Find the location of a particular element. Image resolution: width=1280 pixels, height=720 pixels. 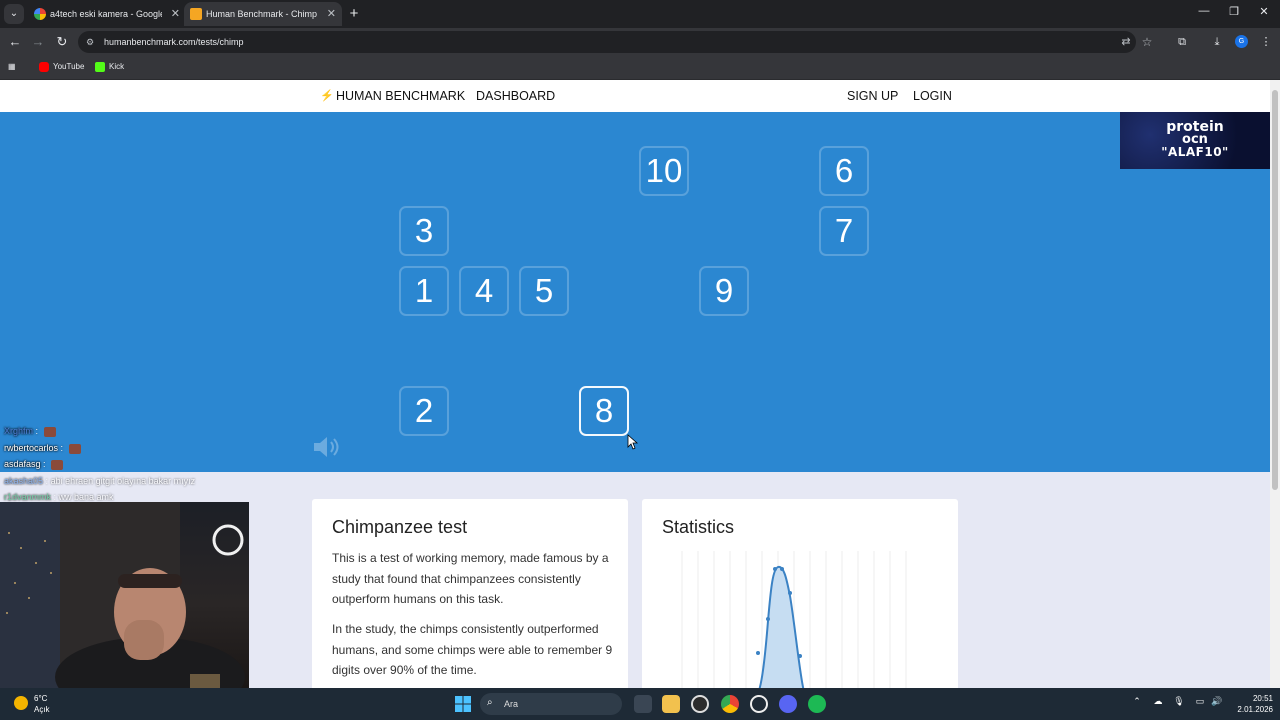

number-tile-6: 6 is located at coordinates (844, 171).